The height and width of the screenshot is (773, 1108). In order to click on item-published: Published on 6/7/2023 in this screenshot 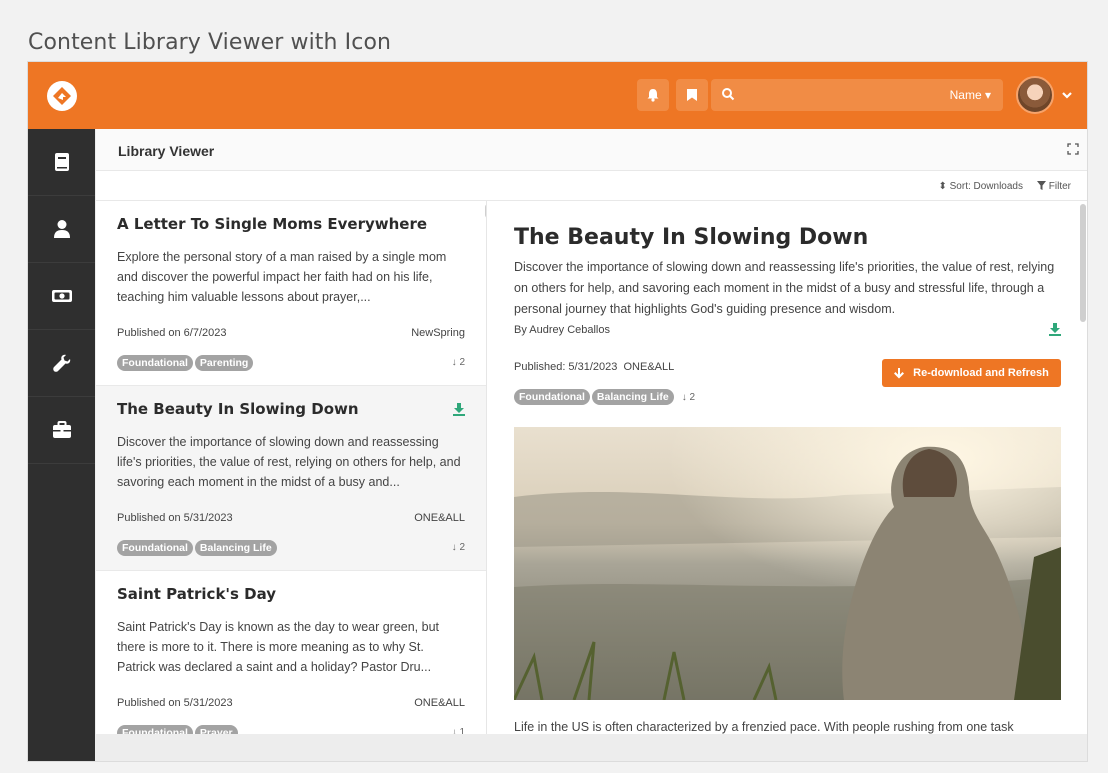, I will do `click(172, 333)`.